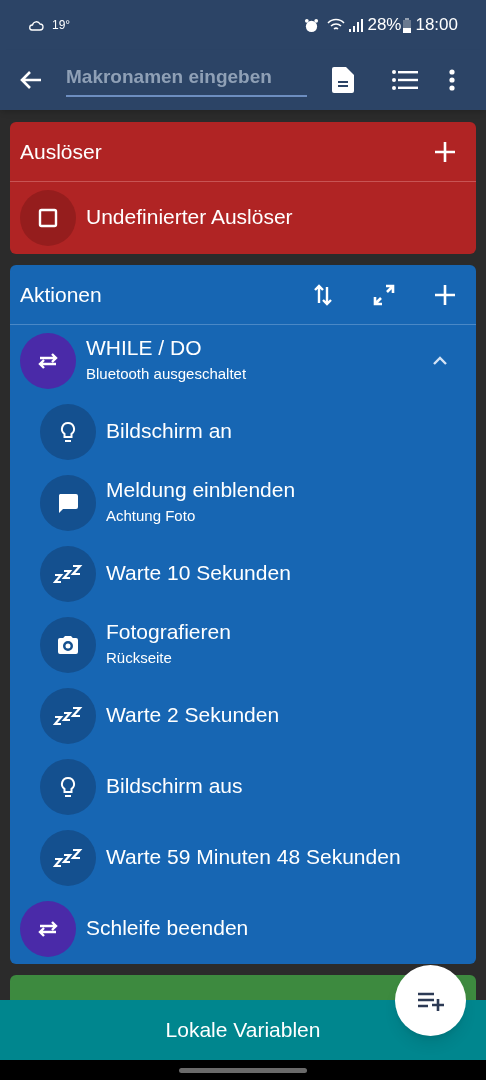 The width and height of the screenshot is (486, 1080). Describe the element at coordinates (336, 25) in the screenshot. I see `wifi-icon` at that location.